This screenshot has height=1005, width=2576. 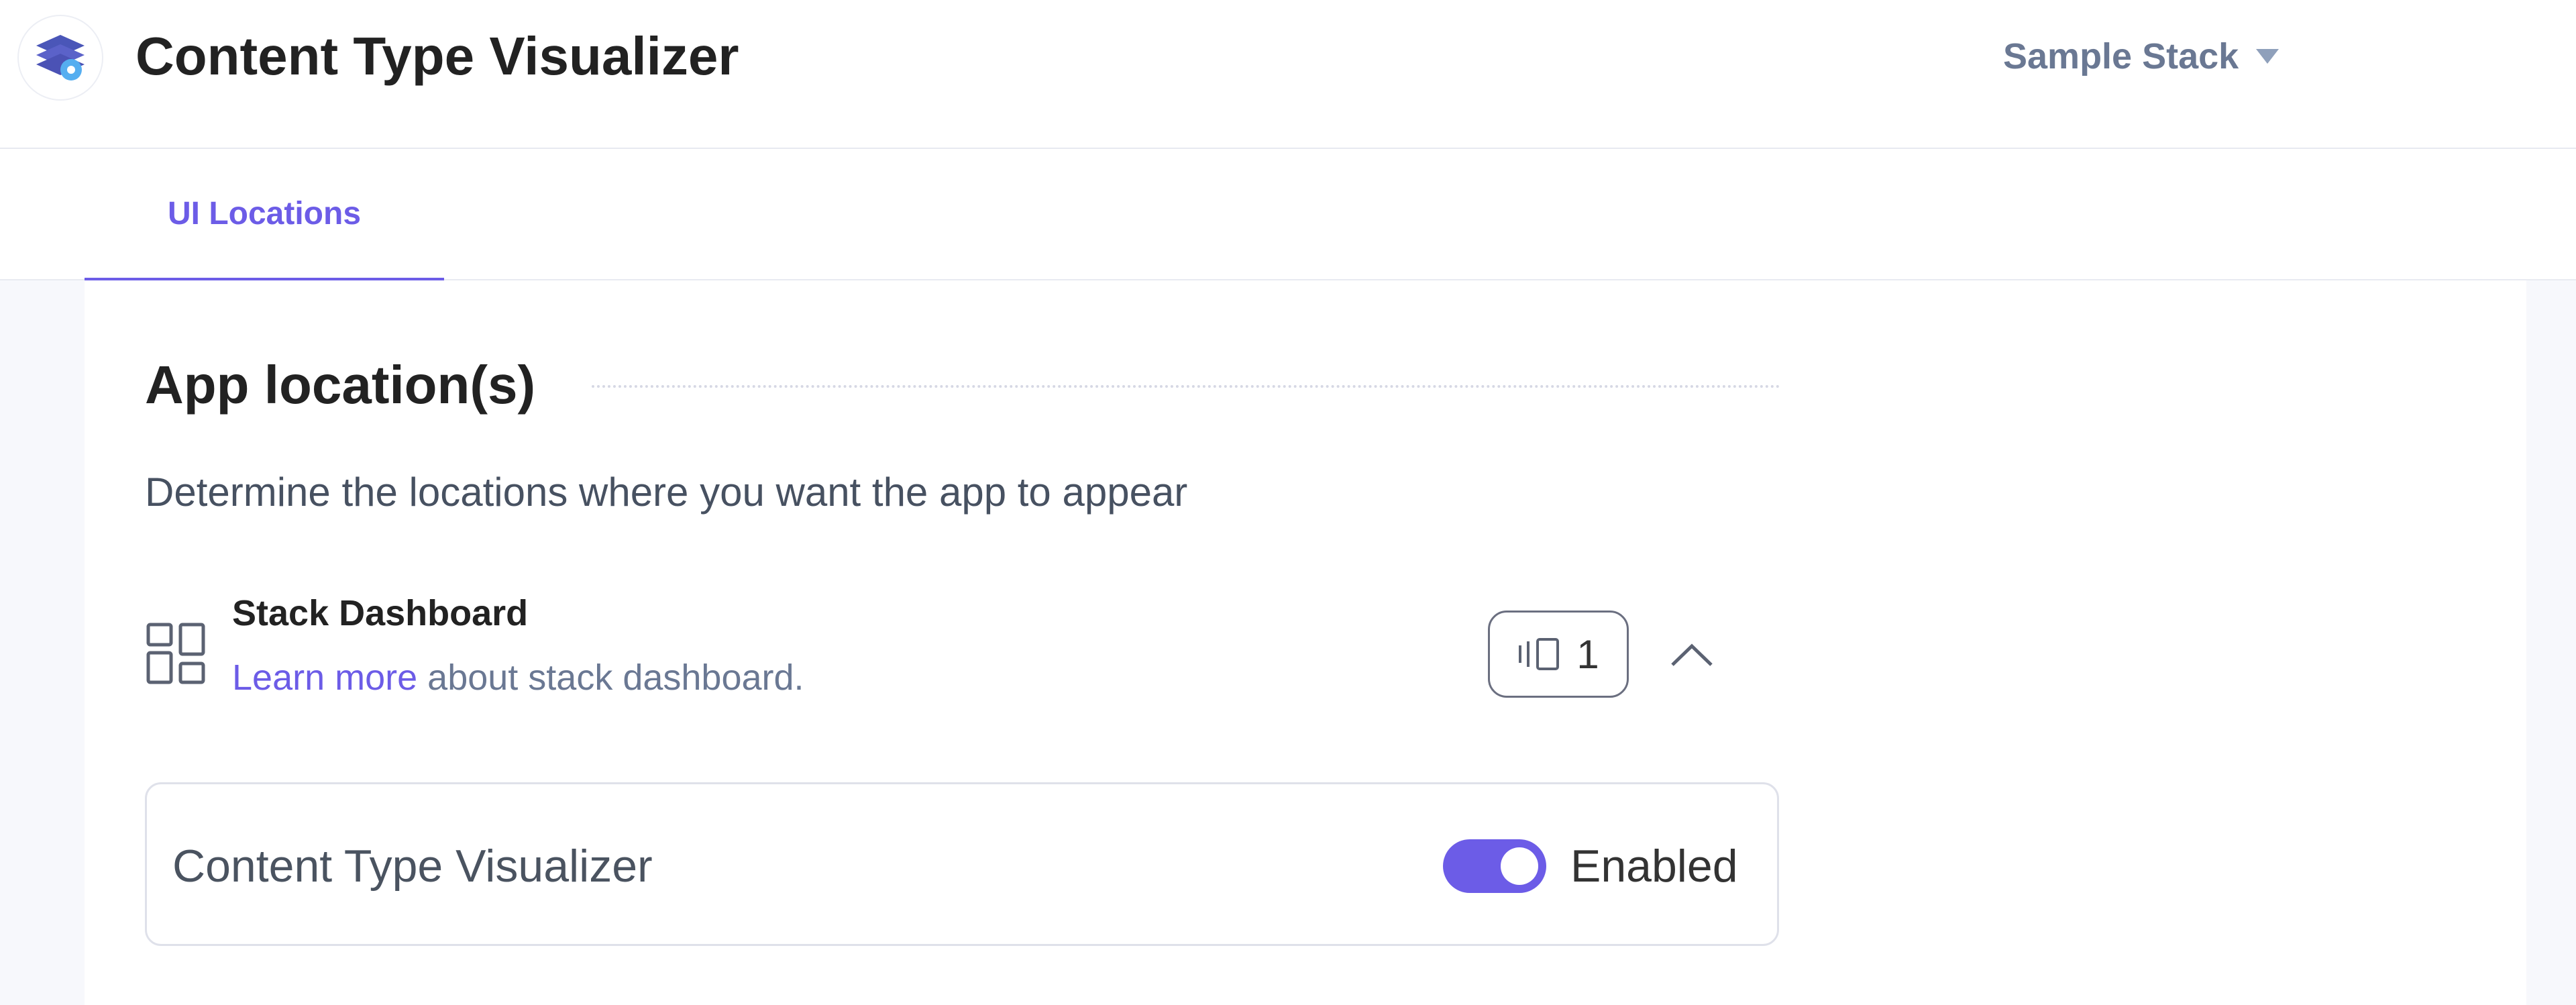 I want to click on location-count-badge: 1, so click(x=1558, y=654).